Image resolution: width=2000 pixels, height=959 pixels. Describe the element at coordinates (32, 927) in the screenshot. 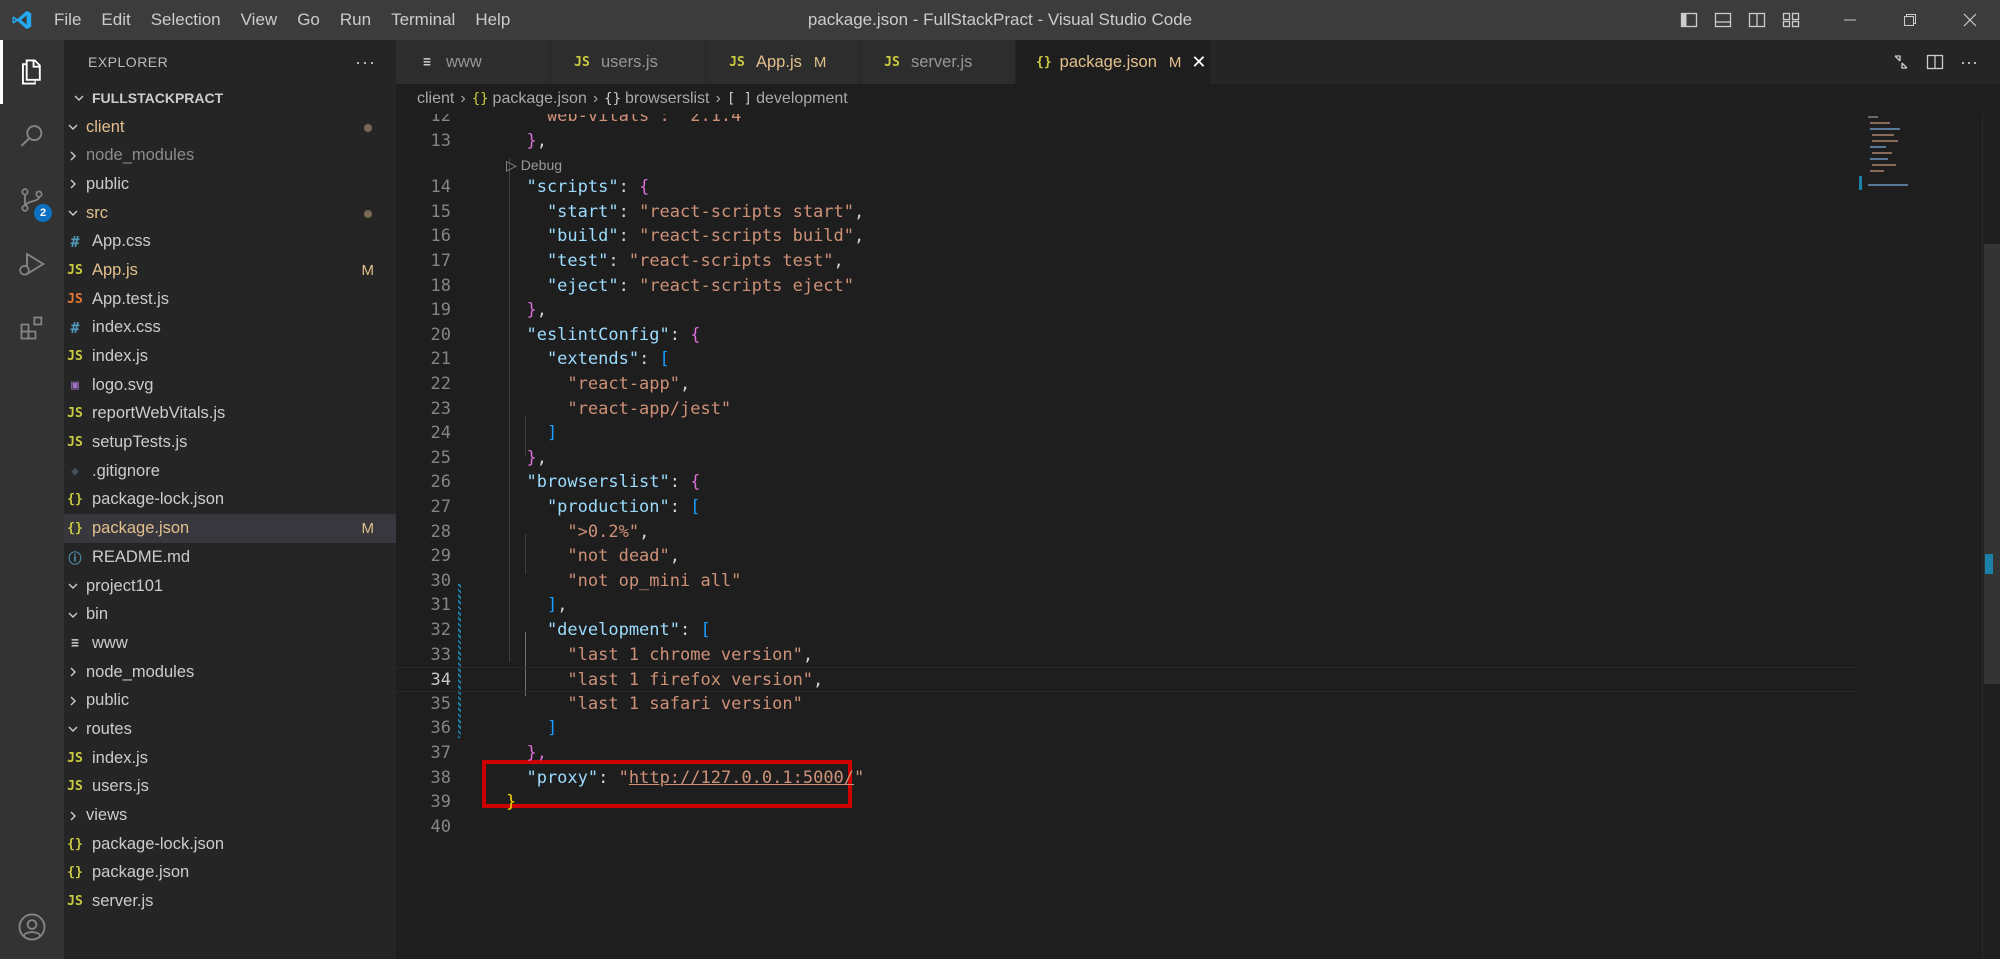

I see `accounts-icon` at that location.